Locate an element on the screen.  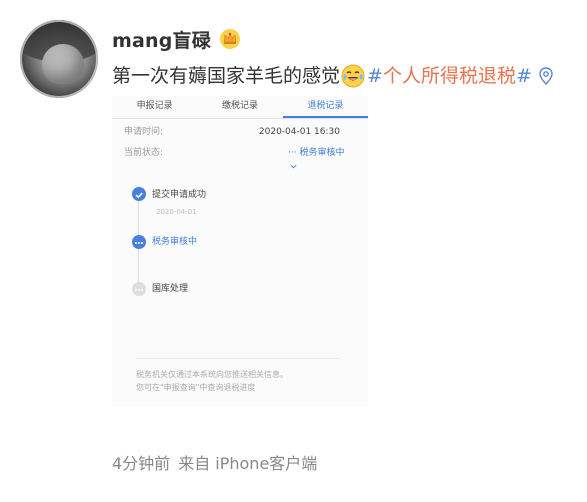
check-icon is located at coordinates (139, 195).